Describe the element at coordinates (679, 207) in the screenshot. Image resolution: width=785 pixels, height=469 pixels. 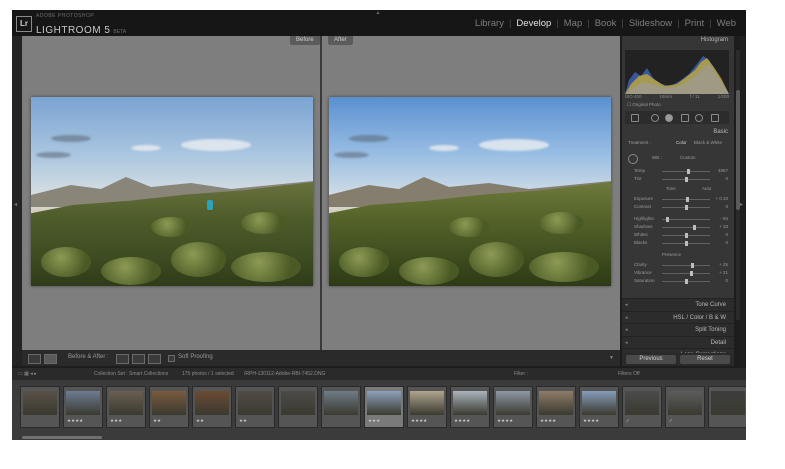
I see `contrast-slider: Contrast 0` at that location.